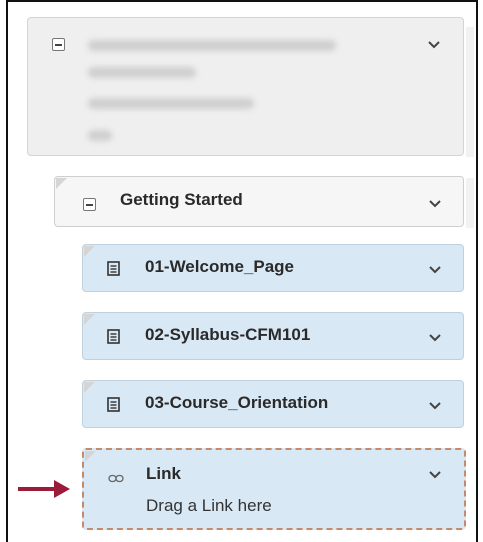 This screenshot has width=483, height=542. What do you see at coordinates (142, 72) in the screenshot?
I see `course-code` at bounding box center [142, 72].